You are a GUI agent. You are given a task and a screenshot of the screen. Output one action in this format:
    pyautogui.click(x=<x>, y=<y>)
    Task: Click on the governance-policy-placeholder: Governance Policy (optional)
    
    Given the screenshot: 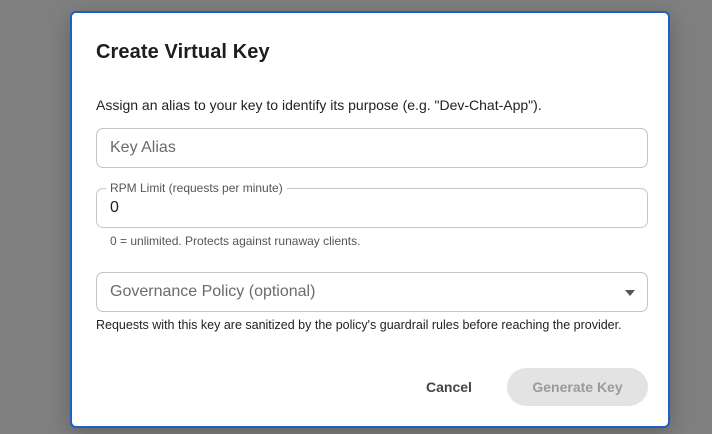 What is the action you would take?
    pyautogui.click(x=213, y=291)
    